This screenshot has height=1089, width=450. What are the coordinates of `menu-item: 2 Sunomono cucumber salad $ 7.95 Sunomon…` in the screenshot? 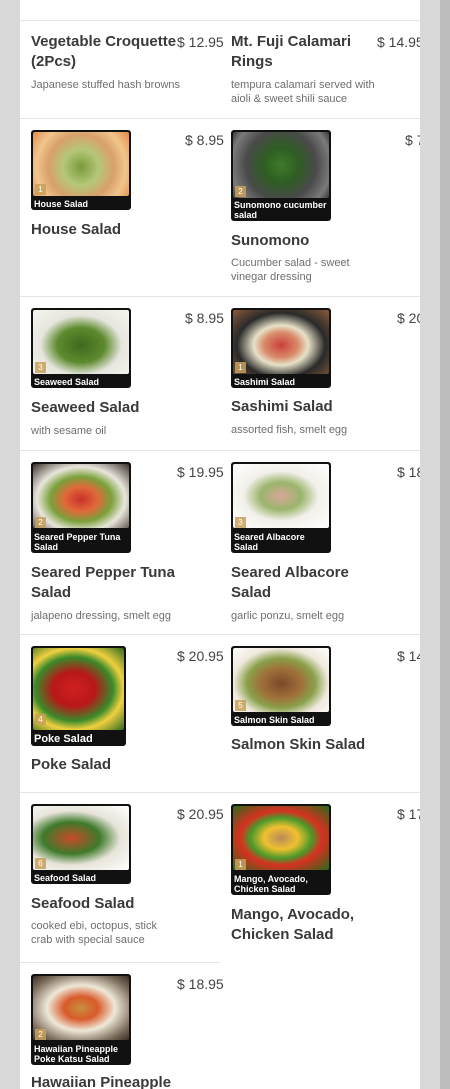 It's located at (320, 207).